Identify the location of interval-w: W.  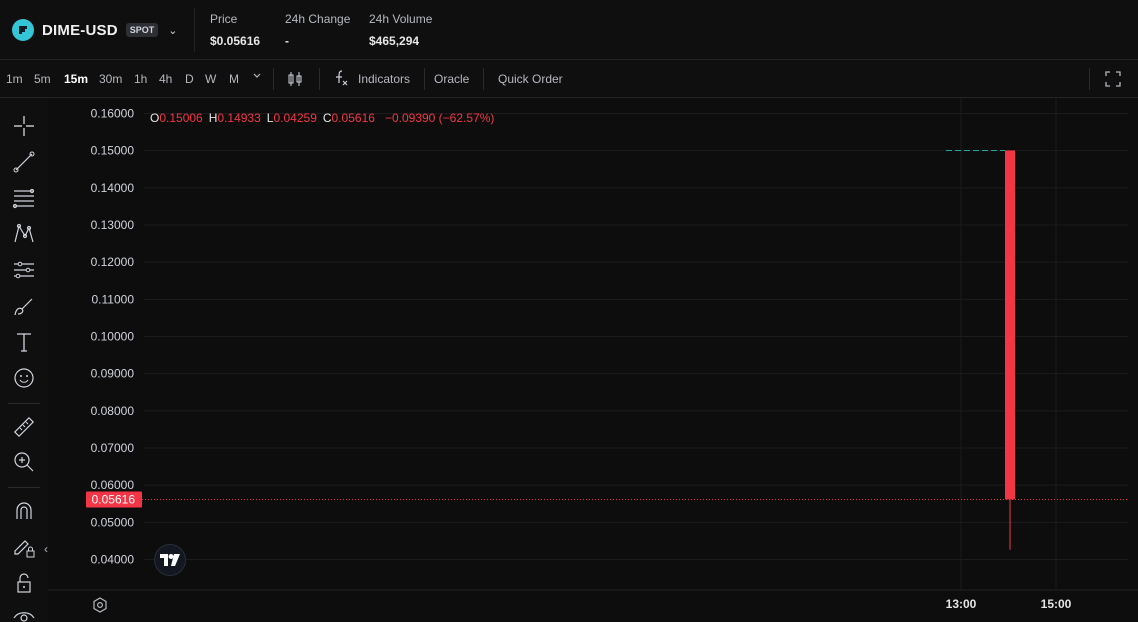
(210, 79).